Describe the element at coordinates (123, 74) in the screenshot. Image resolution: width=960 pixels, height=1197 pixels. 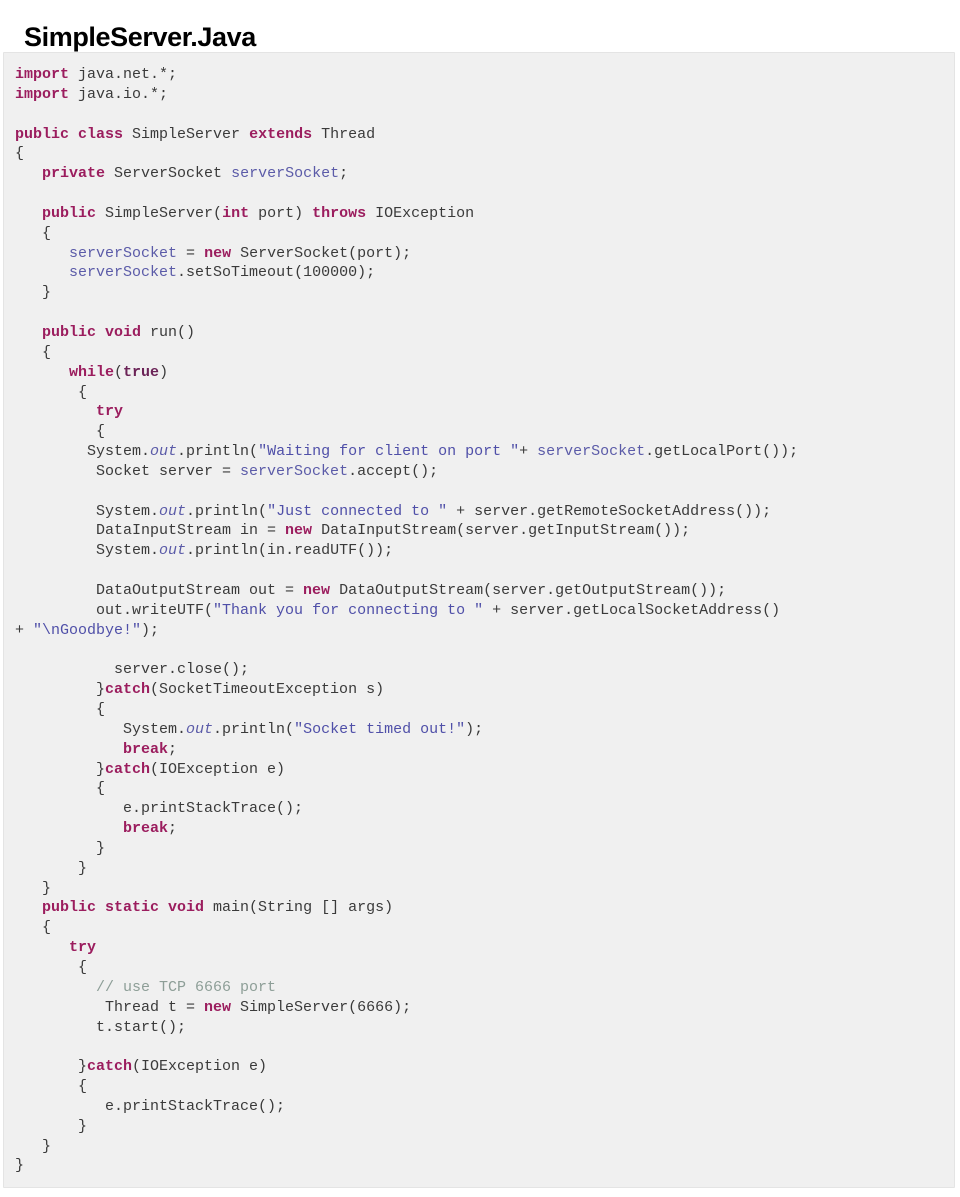
I see `code-token: java.net.*;` at that location.